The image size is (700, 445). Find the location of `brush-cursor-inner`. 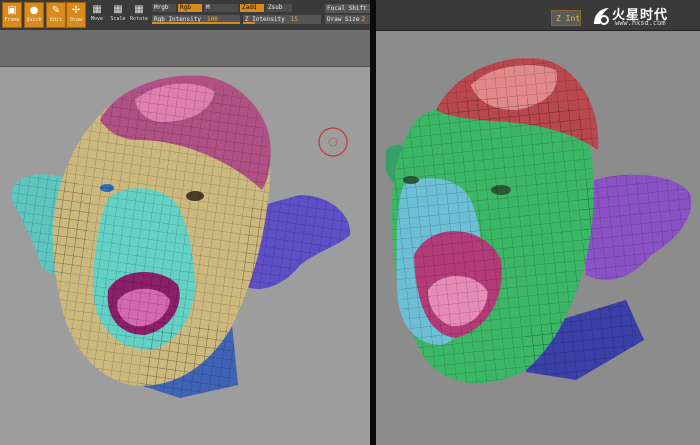

brush-cursor-inner is located at coordinates (333, 142).